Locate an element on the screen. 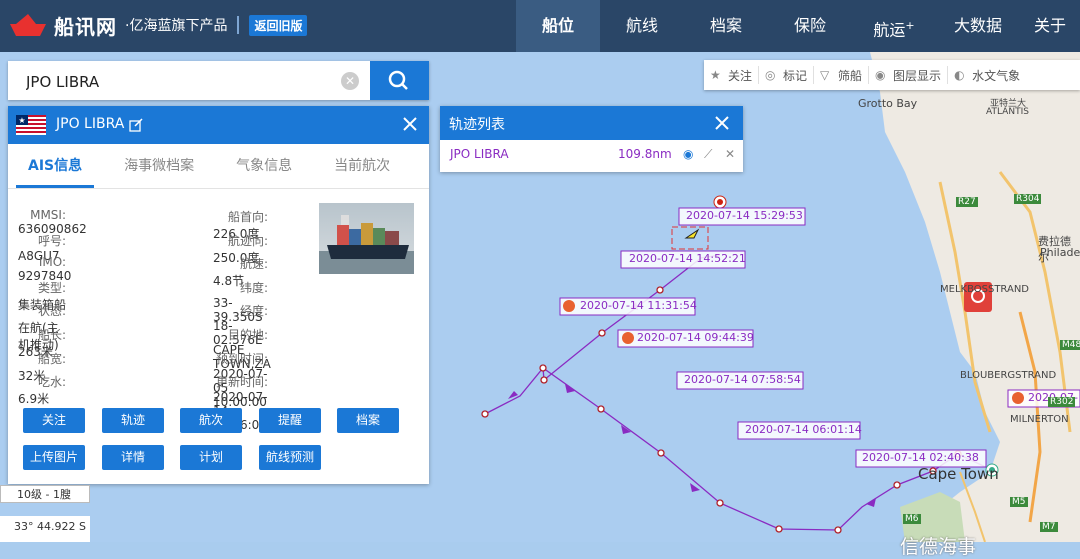 This screenshot has height=559, width=1080. clear-icon: ✕ is located at coordinates (350, 81).